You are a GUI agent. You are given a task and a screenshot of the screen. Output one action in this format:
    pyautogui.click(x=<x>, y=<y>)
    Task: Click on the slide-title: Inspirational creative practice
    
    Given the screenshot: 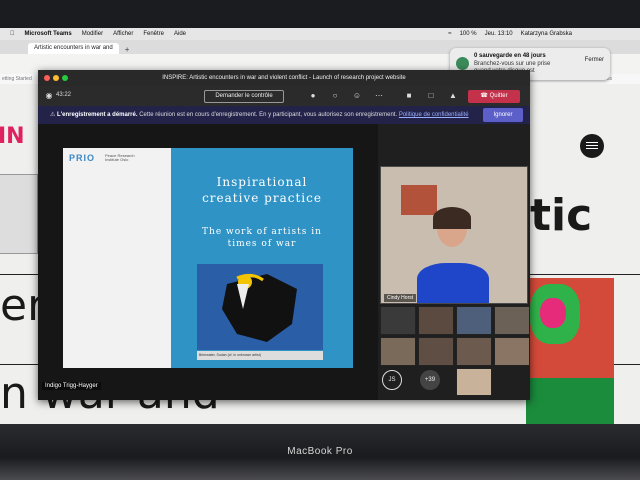 What is the action you would take?
    pyautogui.click(x=262, y=190)
    